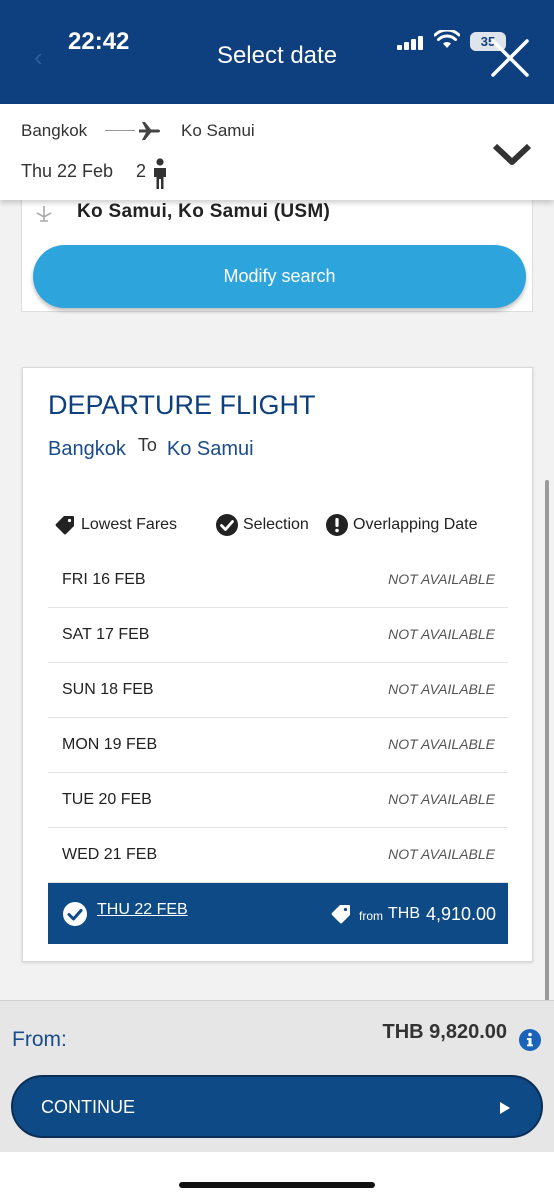 The width and height of the screenshot is (554, 1200). I want to click on route-to-city: Ko Samui, so click(210, 449).